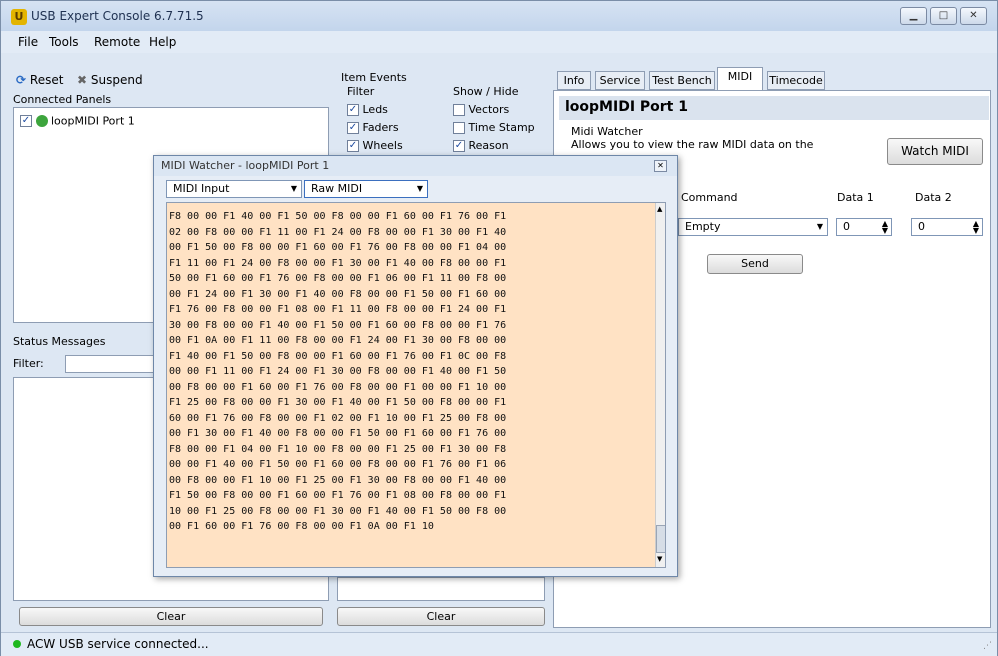  What do you see at coordinates (488, 145) in the screenshot?
I see `reason-label: Reason` at bounding box center [488, 145].